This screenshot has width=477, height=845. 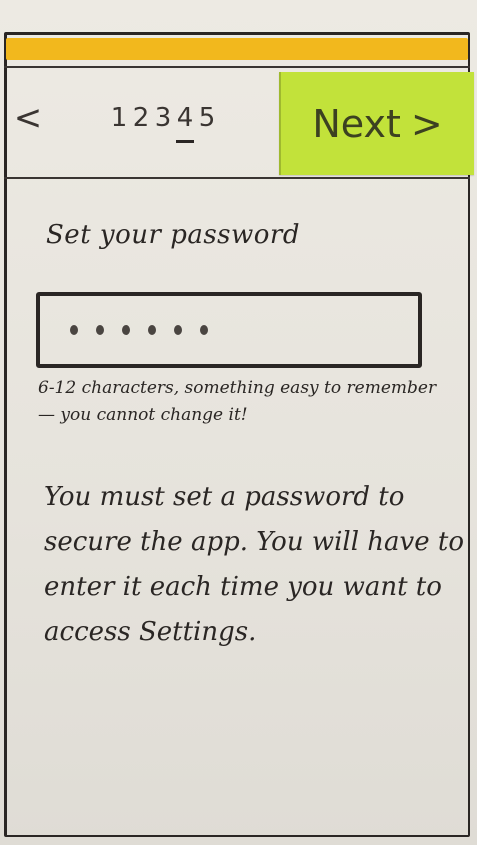 I want to click on next-button: Next >, so click(x=376, y=123).